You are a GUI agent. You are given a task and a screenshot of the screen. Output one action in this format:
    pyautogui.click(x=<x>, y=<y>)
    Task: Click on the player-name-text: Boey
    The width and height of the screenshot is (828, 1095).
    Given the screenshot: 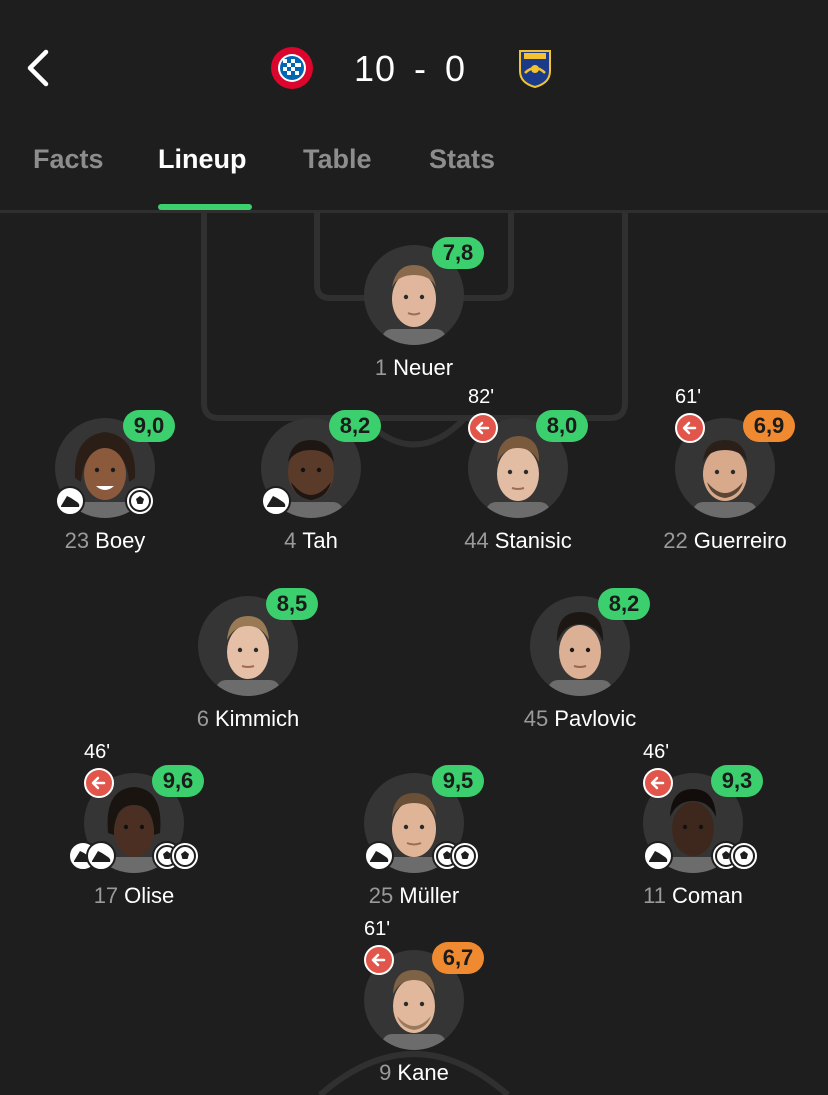 What is the action you would take?
    pyautogui.click(x=120, y=540)
    